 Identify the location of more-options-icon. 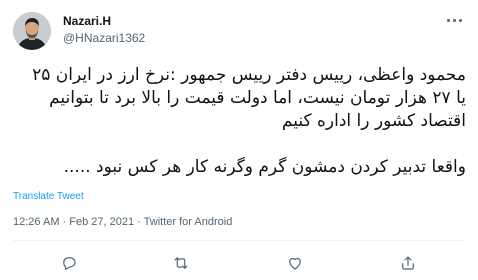
(454, 20).